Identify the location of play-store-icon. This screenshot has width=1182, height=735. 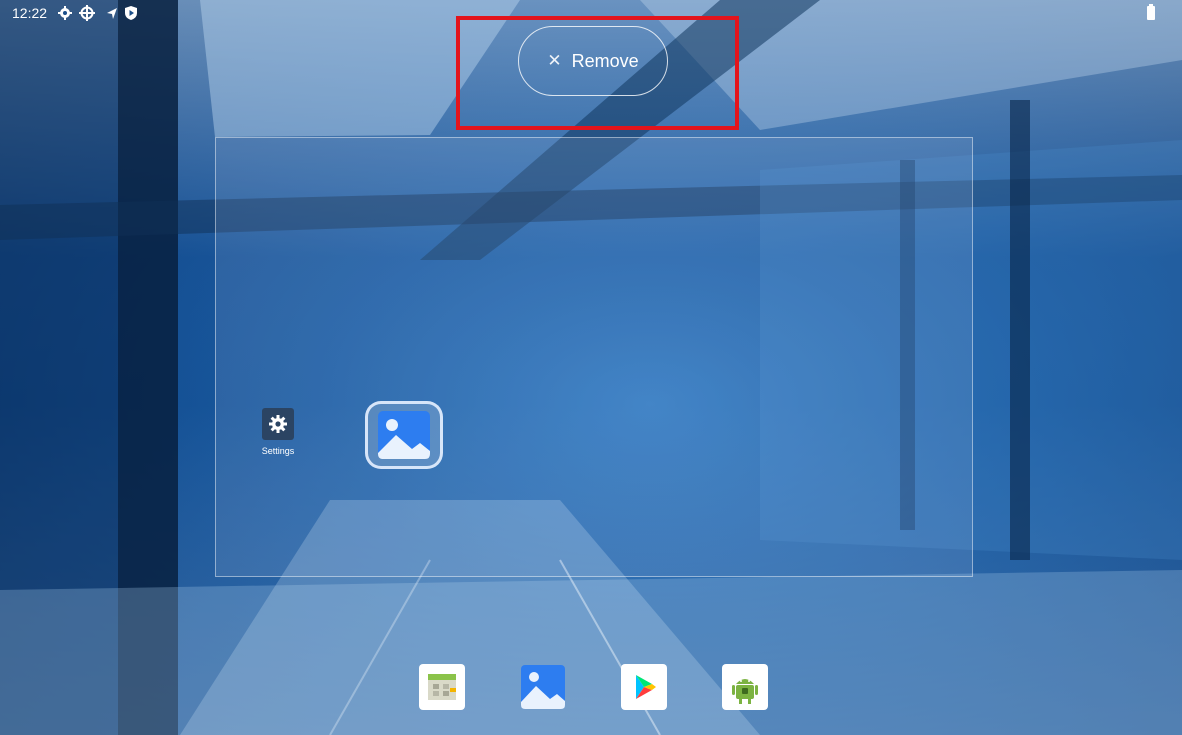
(646, 687).